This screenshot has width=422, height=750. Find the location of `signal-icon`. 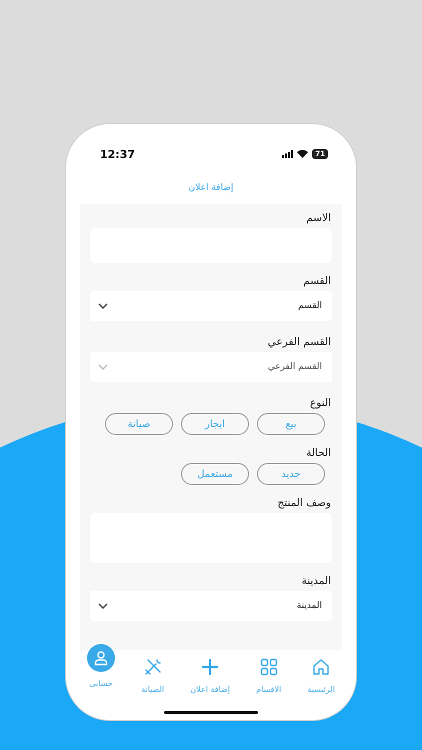

signal-icon is located at coordinates (288, 154).